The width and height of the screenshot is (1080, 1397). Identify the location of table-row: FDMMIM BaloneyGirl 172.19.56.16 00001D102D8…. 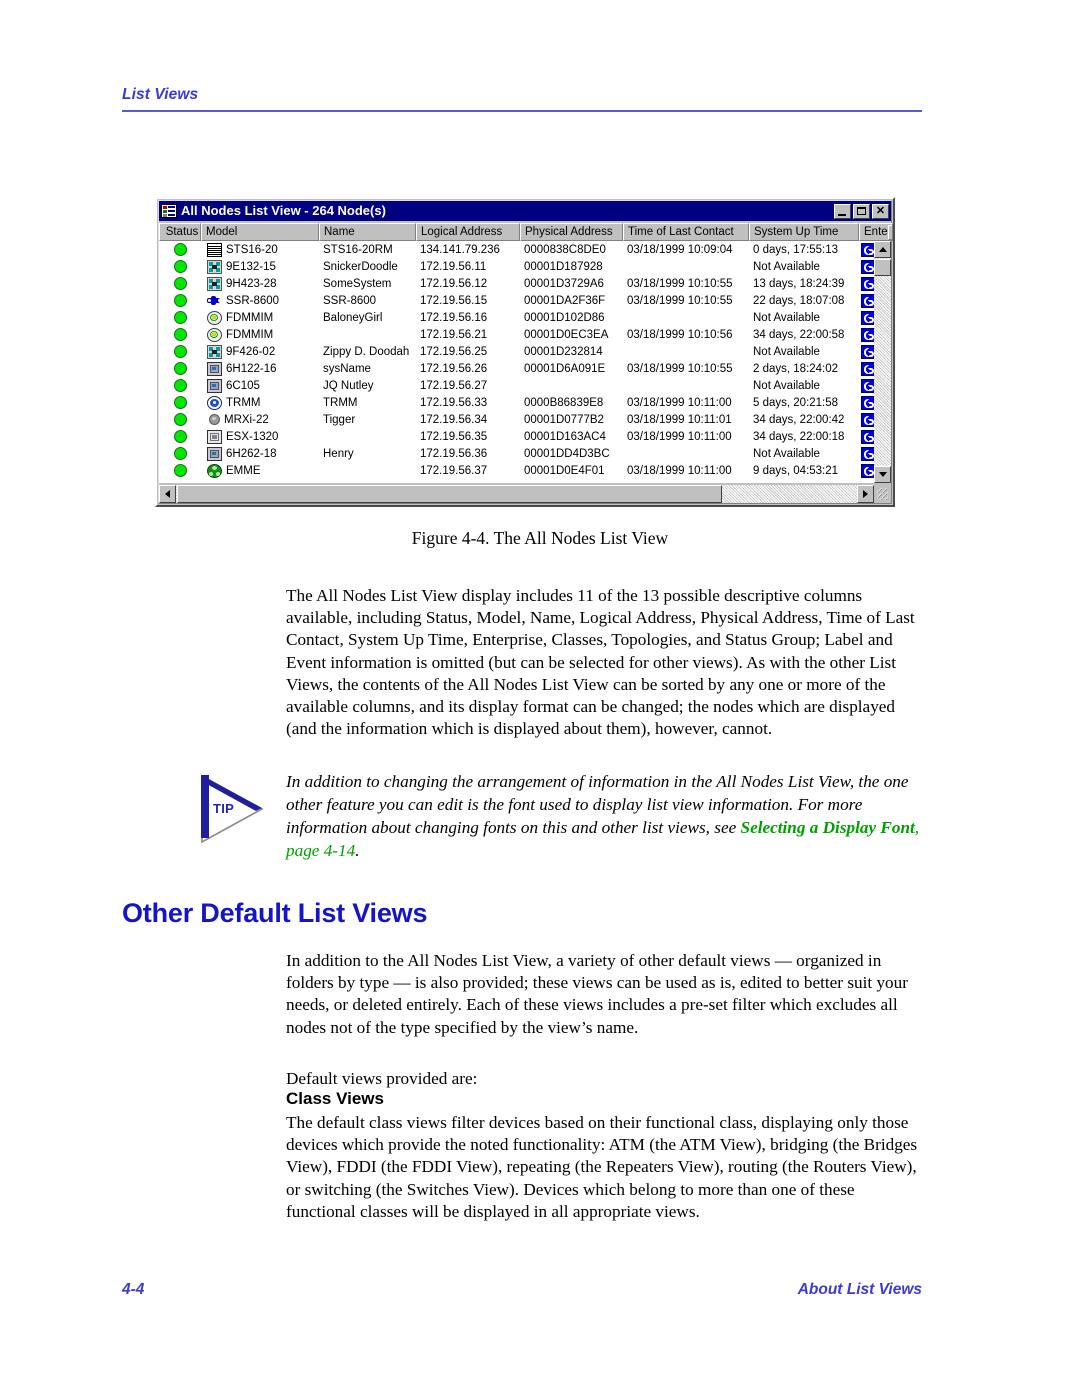
(525, 317).